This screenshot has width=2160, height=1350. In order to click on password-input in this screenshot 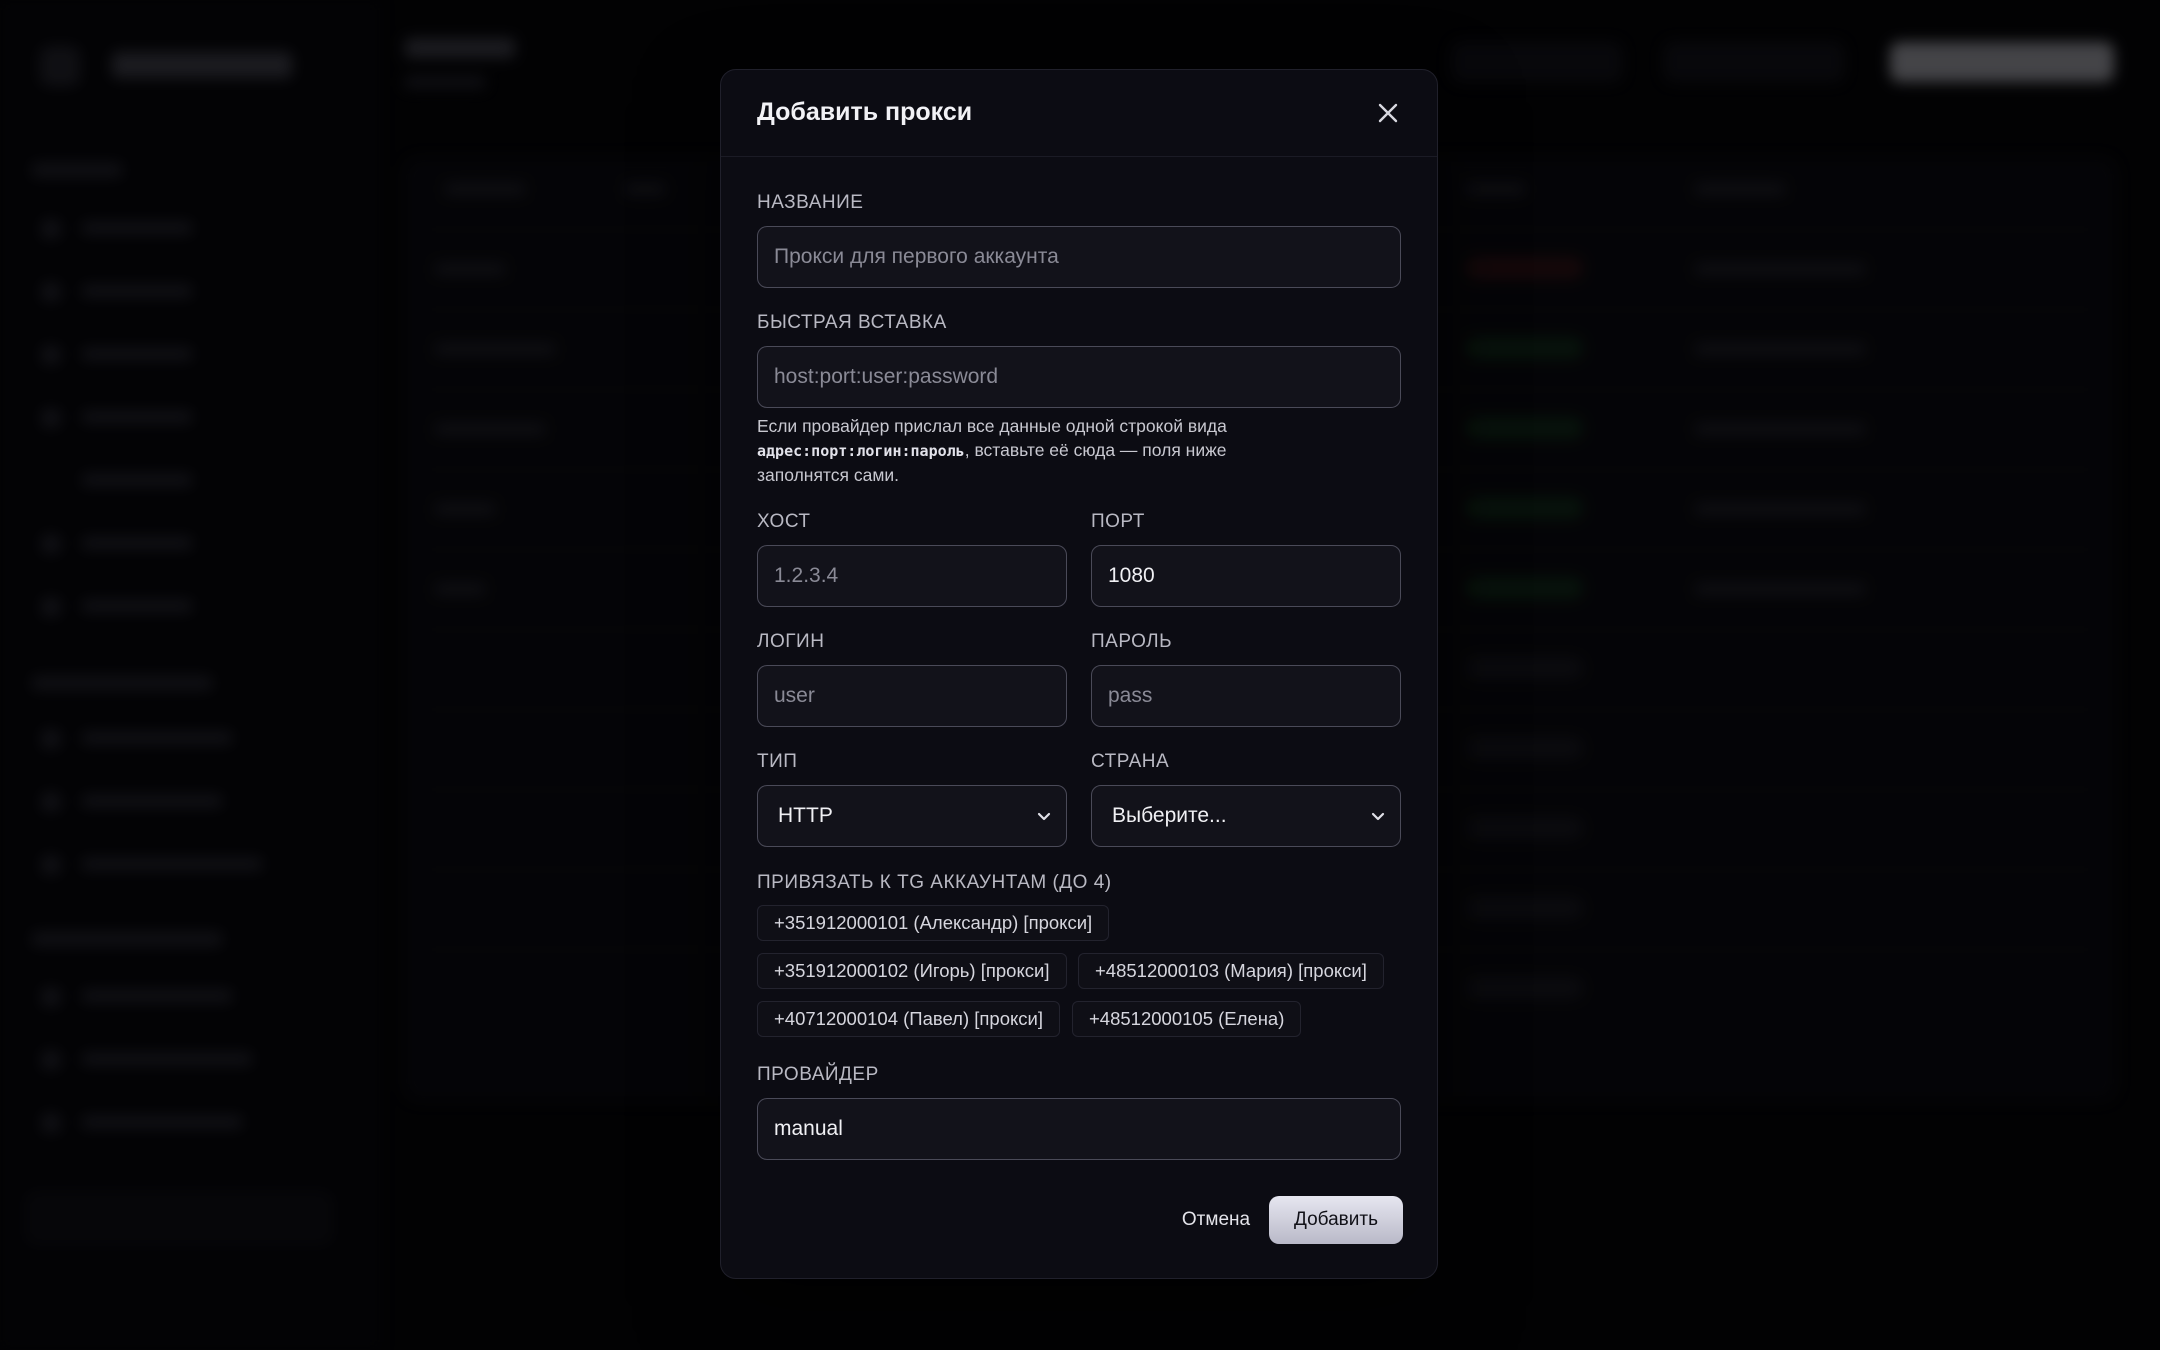, I will do `click(1246, 696)`.